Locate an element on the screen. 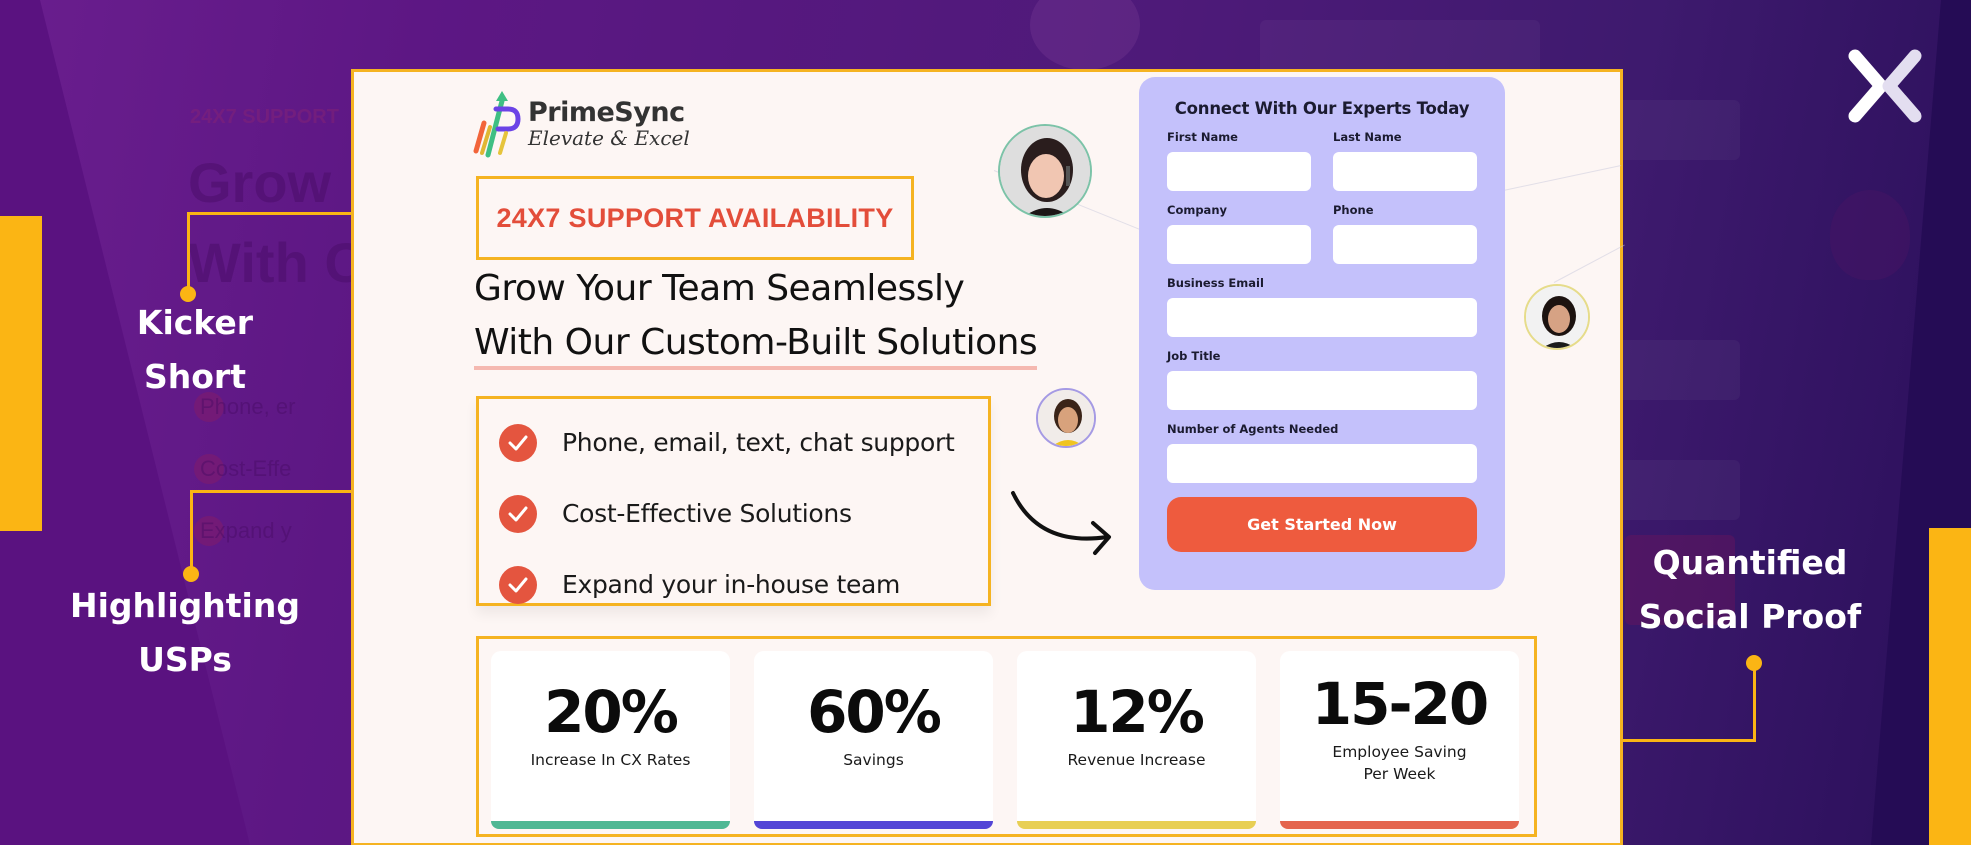 The image size is (1971, 858). ghost-item-3: Expand y is located at coordinates (246, 530).